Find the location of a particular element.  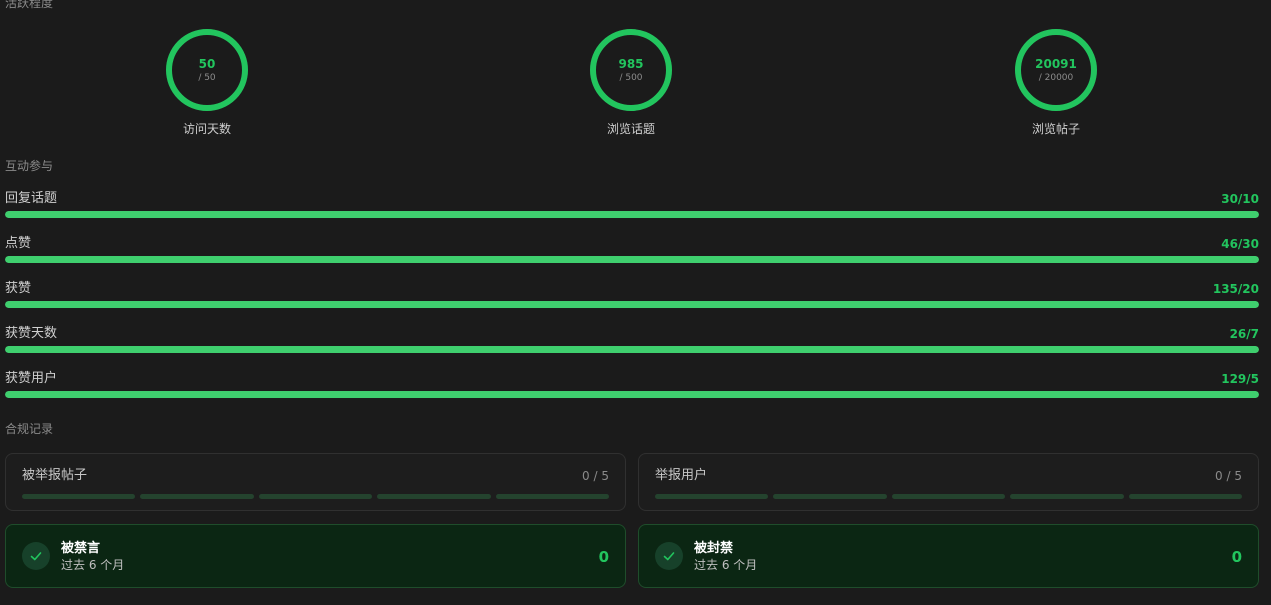

section-title-compliance: 合规记录 is located at coordinates (29, 429).